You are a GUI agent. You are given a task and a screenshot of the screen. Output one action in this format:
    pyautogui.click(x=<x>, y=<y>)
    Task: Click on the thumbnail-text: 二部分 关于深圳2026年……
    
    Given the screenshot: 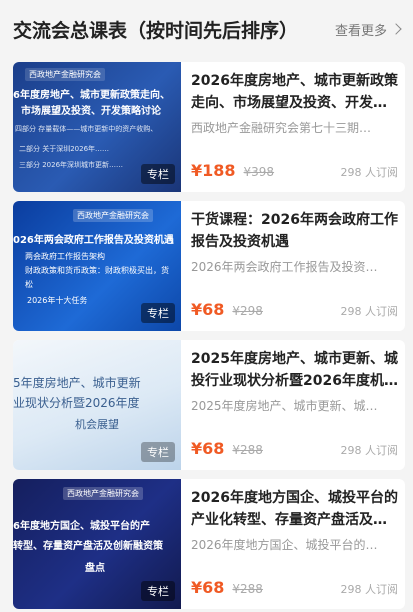 What is the action you would take?
    pyautogui.click(x=64, y=149)
    